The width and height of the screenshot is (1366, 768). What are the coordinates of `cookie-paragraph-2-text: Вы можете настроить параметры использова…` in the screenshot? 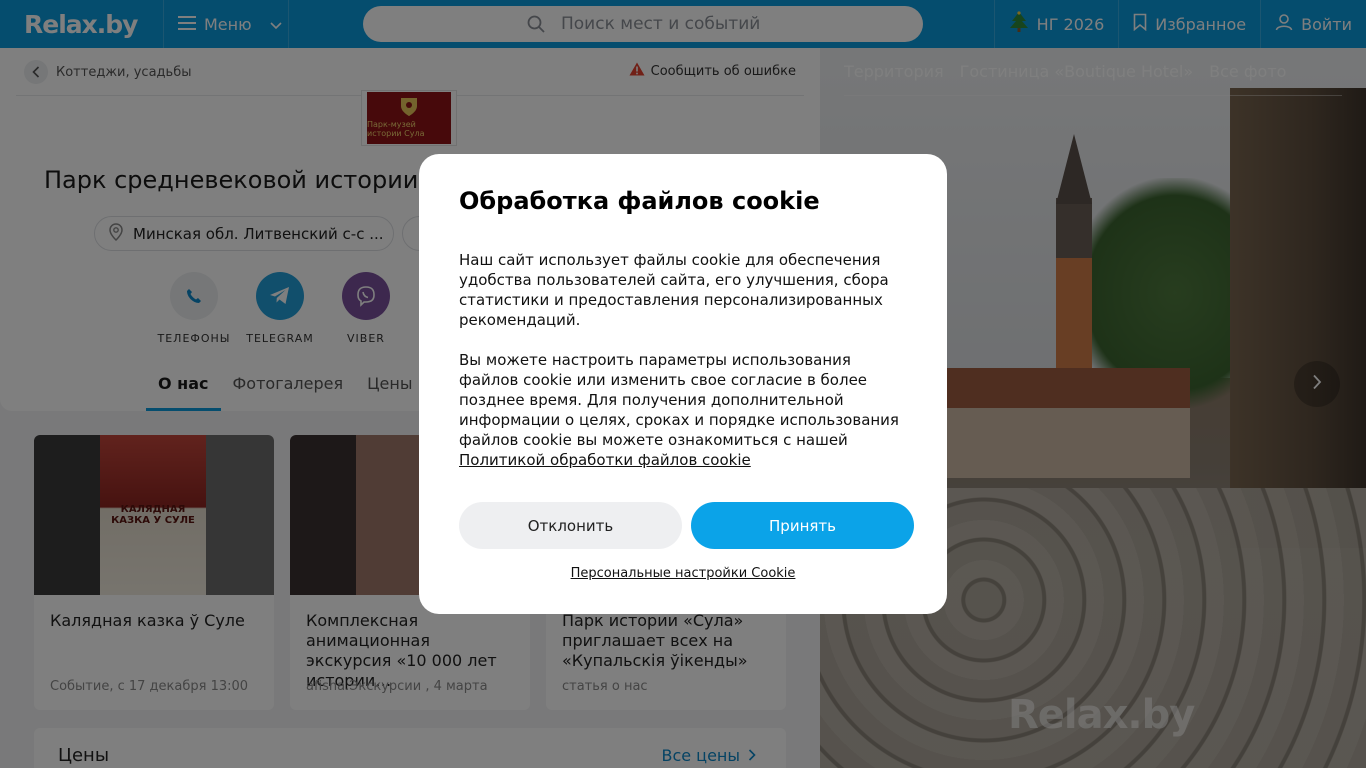 It's located at (679, 400).